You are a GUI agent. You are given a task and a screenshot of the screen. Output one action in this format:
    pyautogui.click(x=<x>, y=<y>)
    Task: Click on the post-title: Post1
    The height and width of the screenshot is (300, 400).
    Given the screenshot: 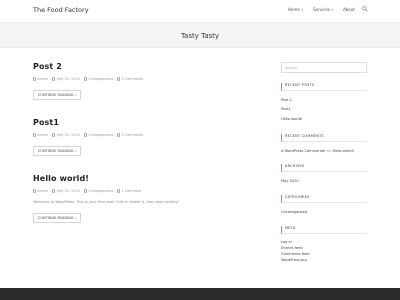 What is the action you would take?
    pyautogui.click(x=150, y=122)
    